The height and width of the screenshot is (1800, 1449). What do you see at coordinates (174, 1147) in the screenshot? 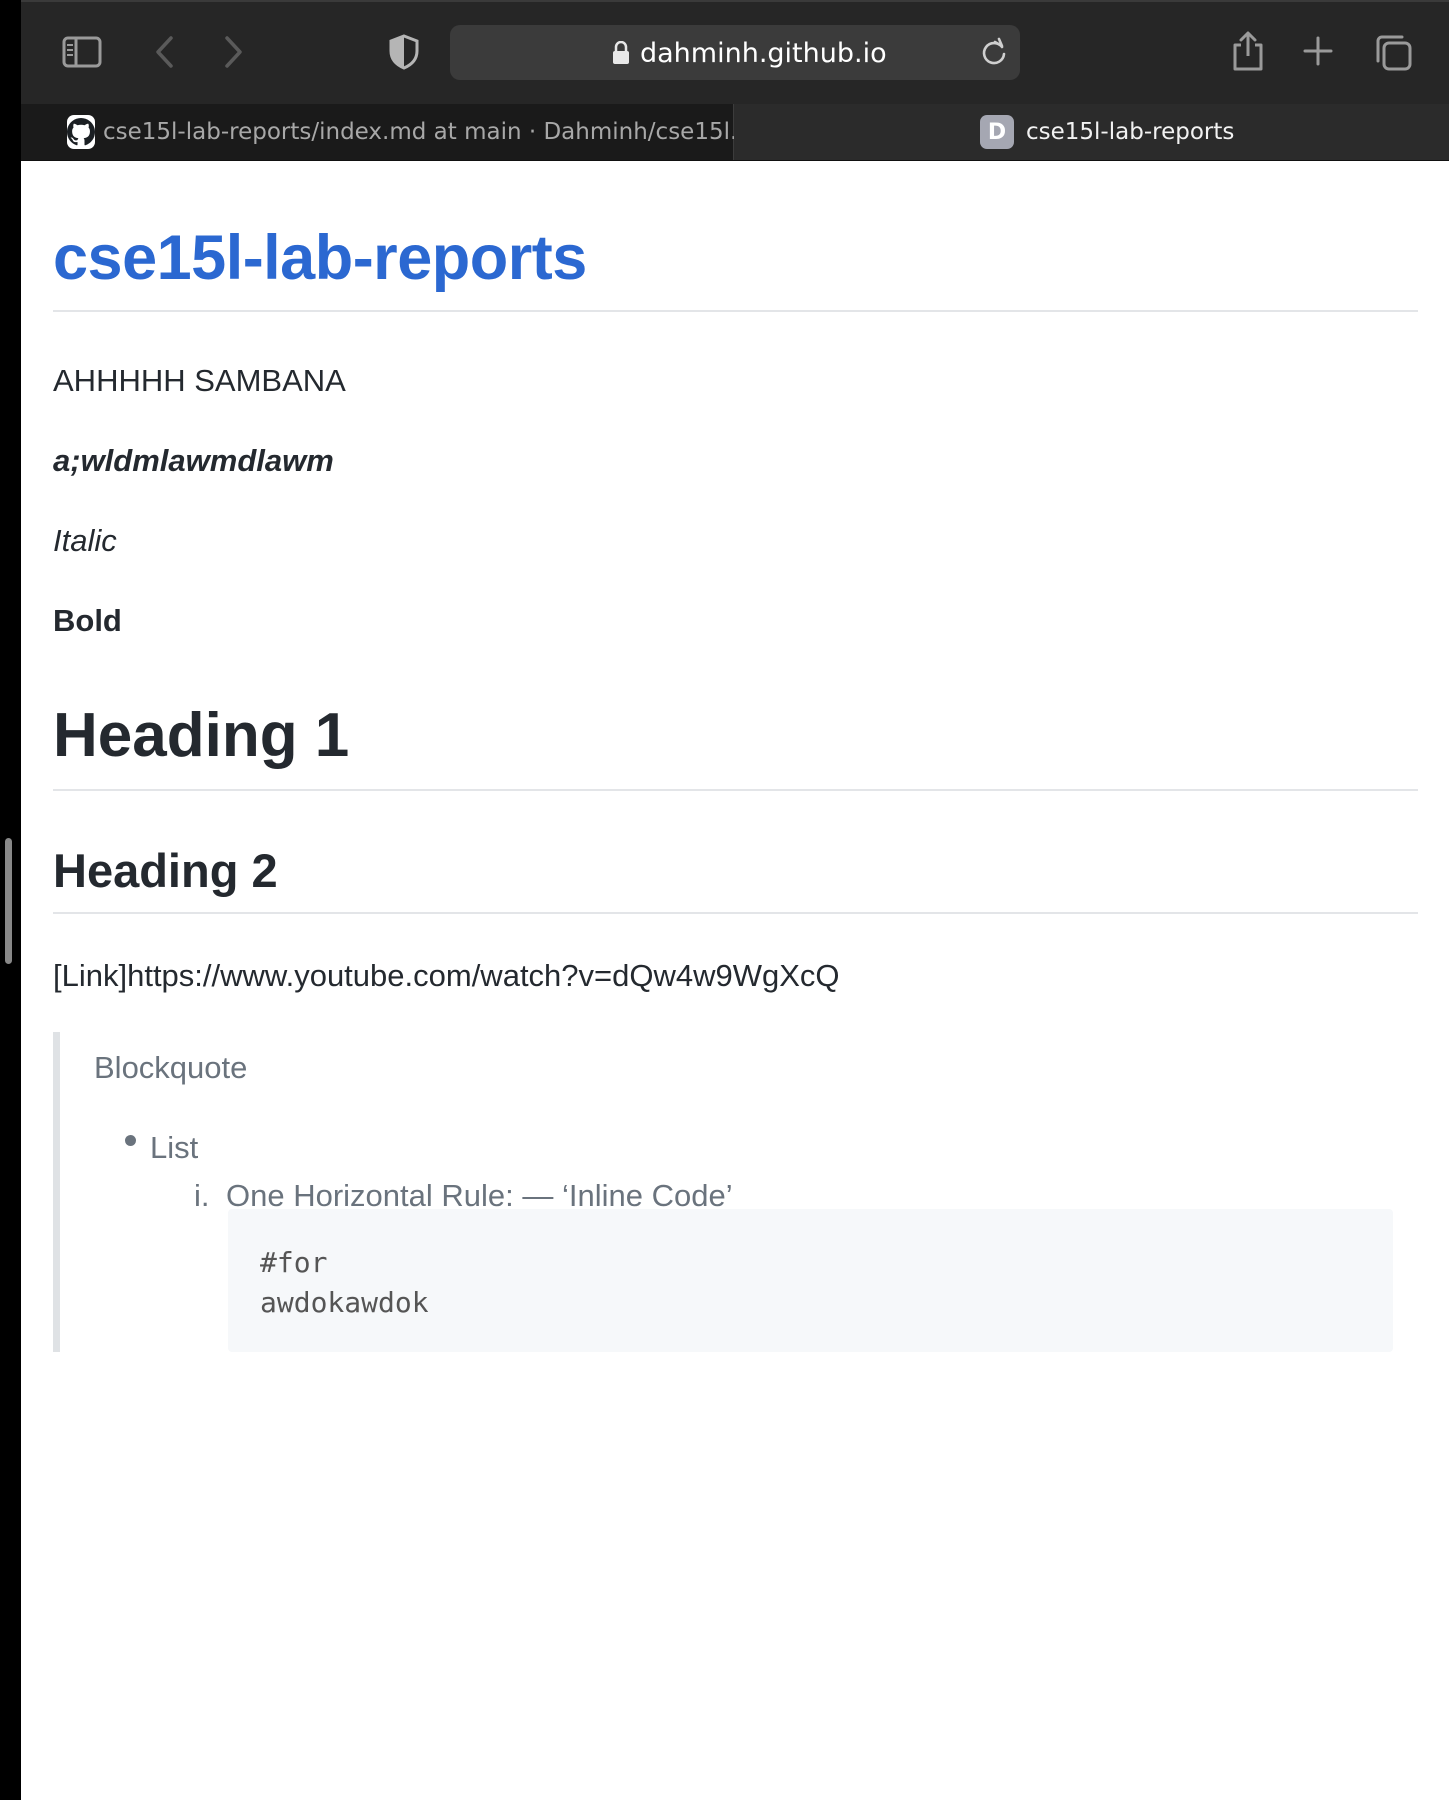
I see `list-item: List` at bounding box center [174, 1147].